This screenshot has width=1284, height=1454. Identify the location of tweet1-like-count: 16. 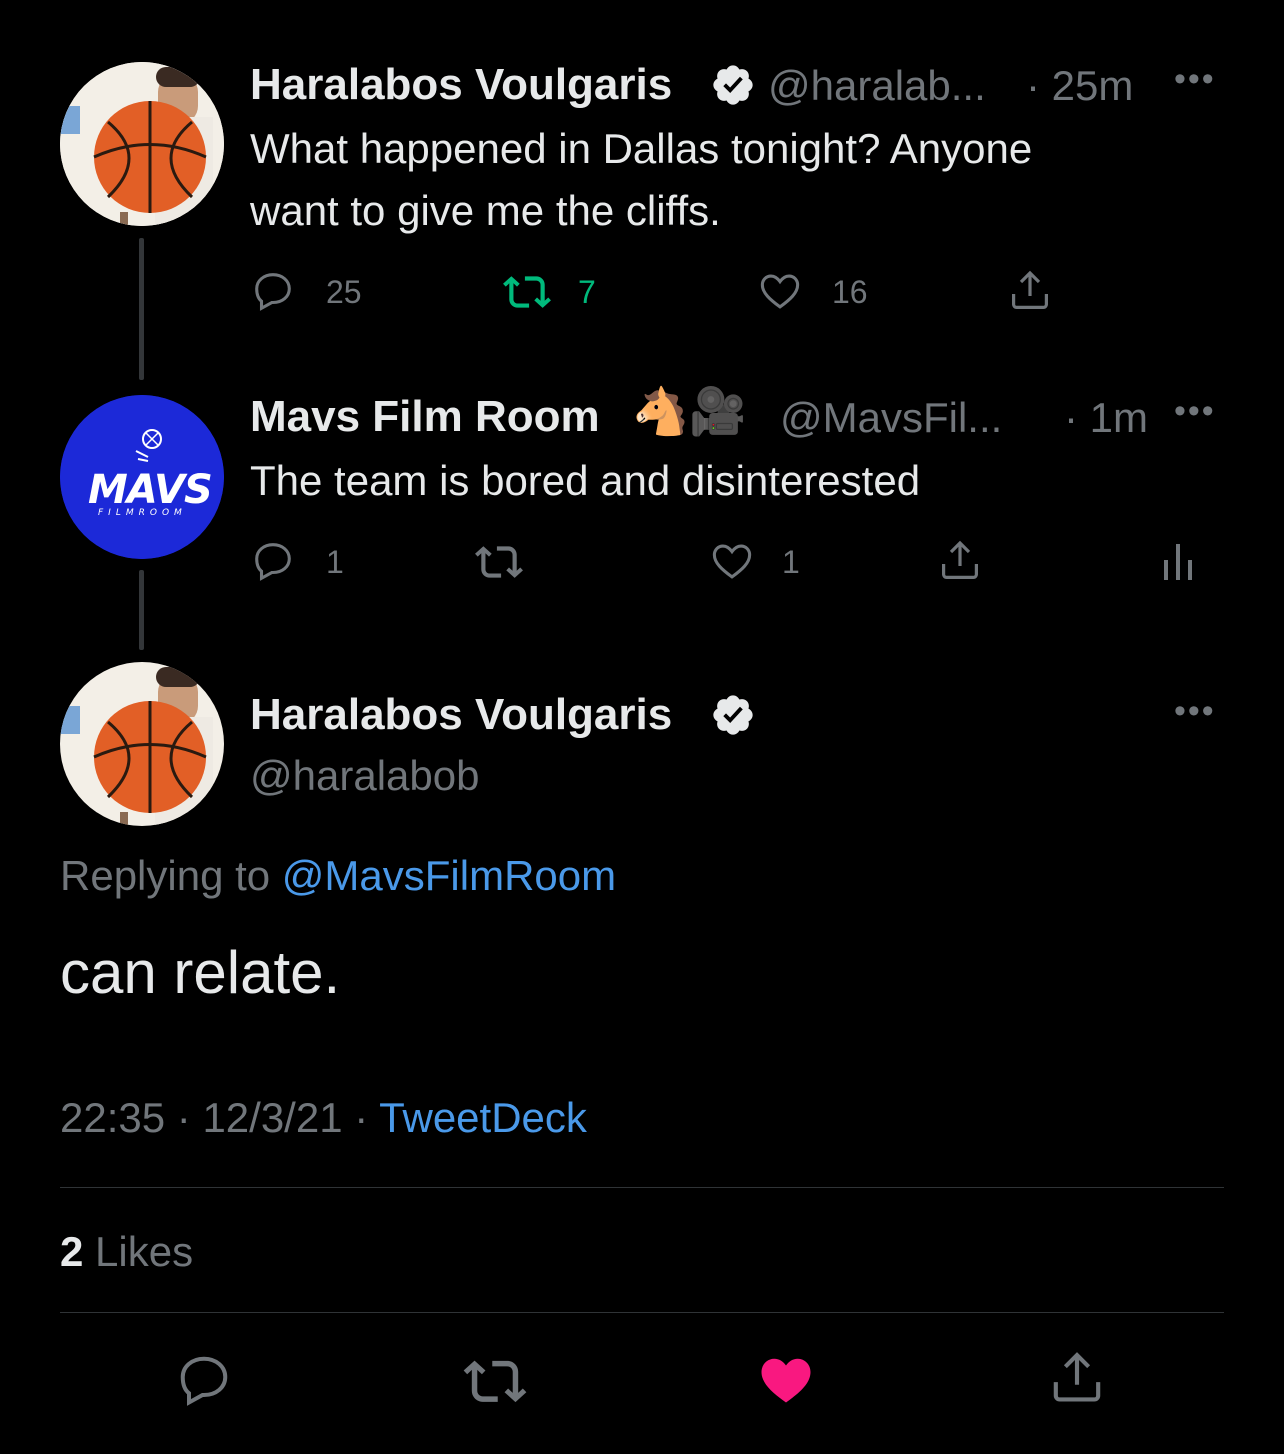
(850, 292).